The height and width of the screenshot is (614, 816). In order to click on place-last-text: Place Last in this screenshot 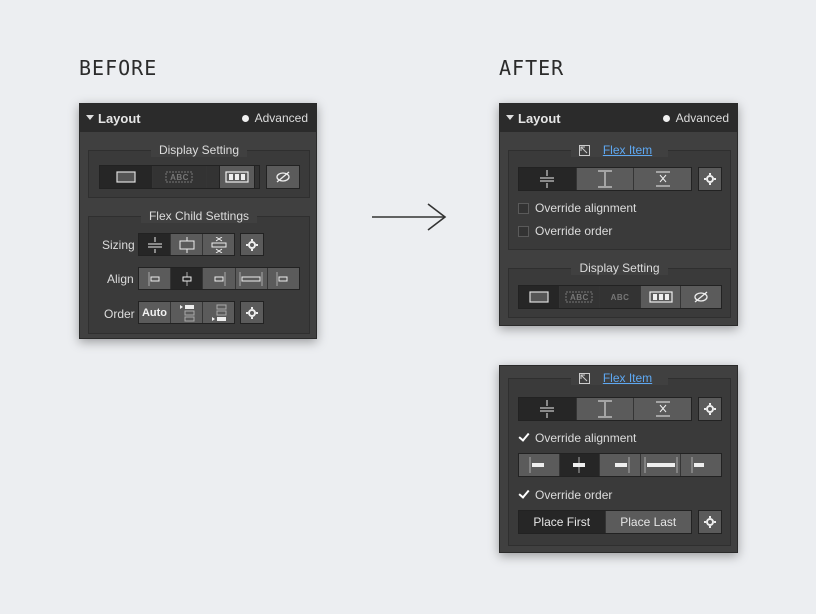, I will do `click(648, 522)`.